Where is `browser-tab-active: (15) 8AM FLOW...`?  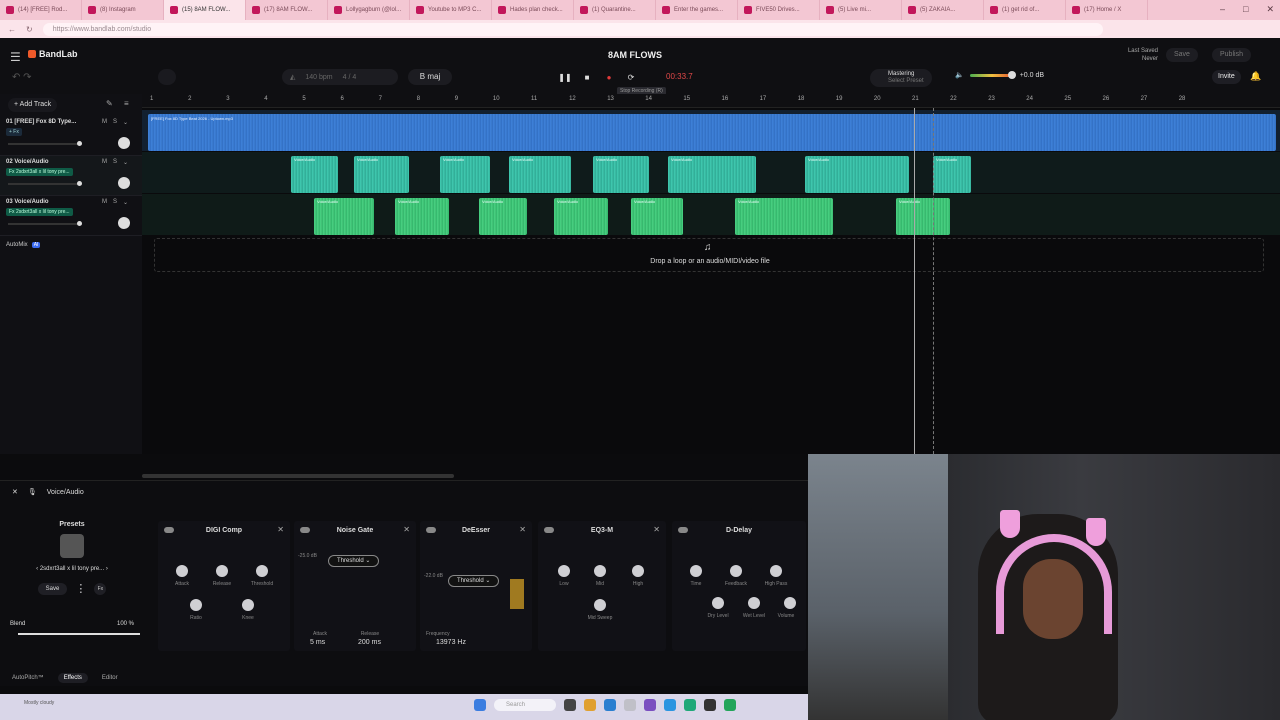 browser-tab-active: (15) 8AM FLOW... is located at coordinates (205, 10).